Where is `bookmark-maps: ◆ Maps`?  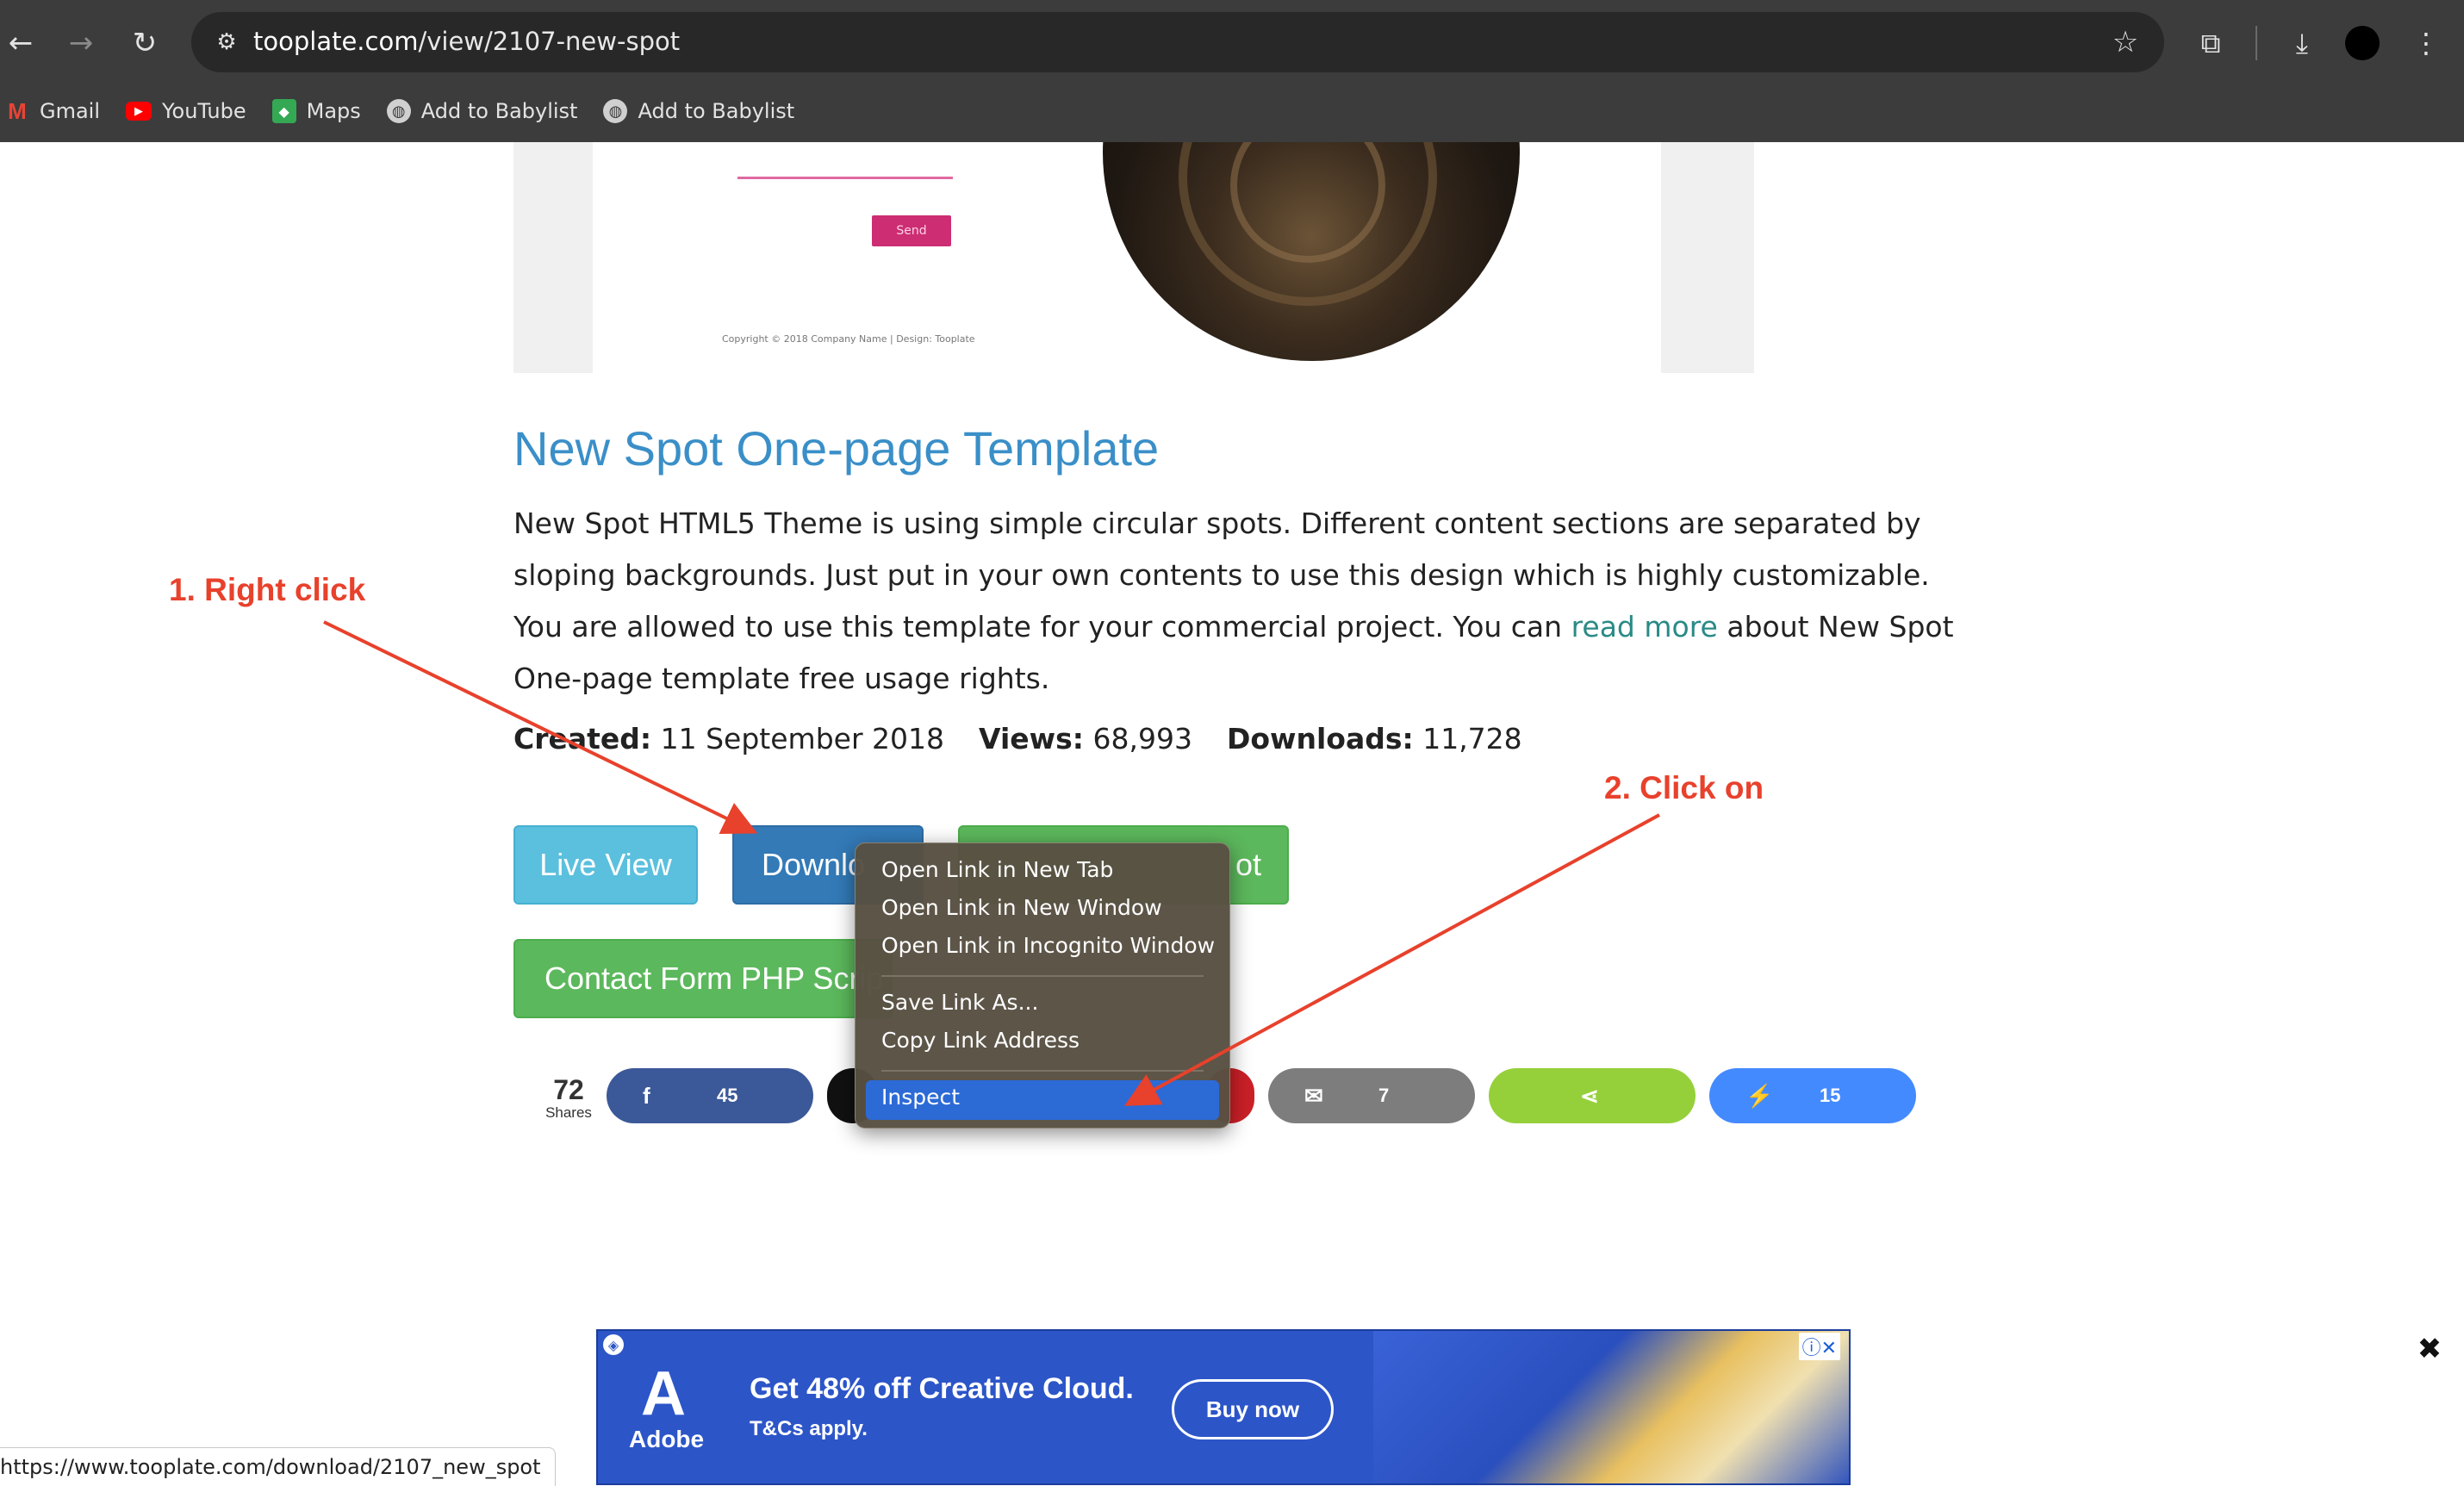 bookmark-maps: ◆ Maps is located at coordinates (316, 111).